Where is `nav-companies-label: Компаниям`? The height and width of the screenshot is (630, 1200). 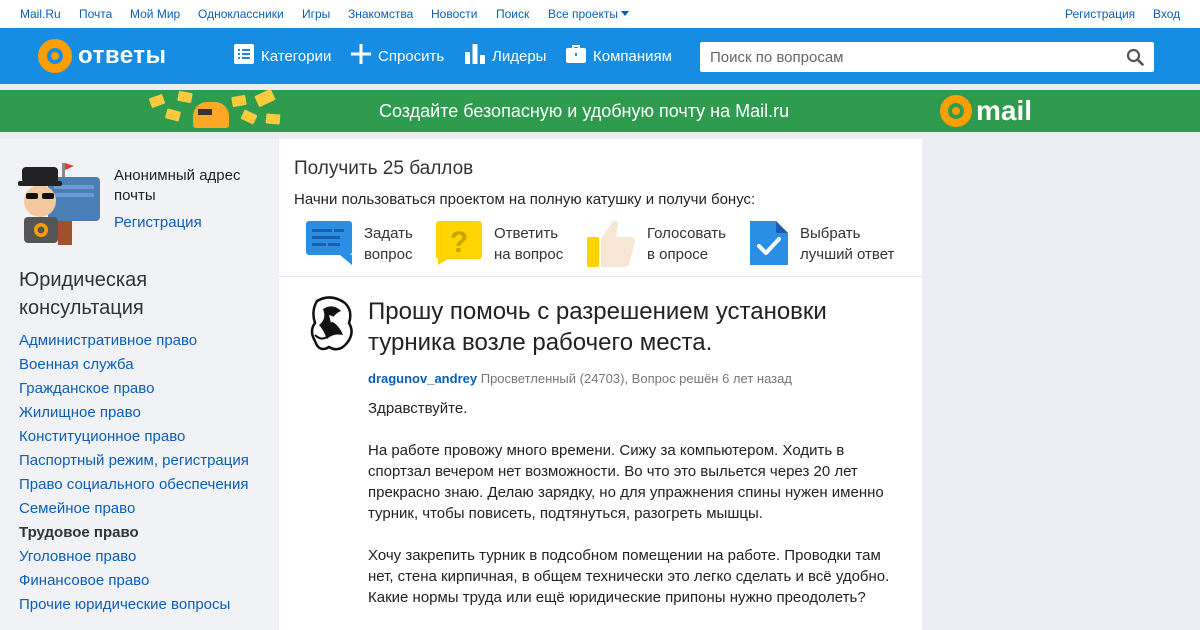 nav-companies-label: Компаниям is located at coordinates (632, 56).